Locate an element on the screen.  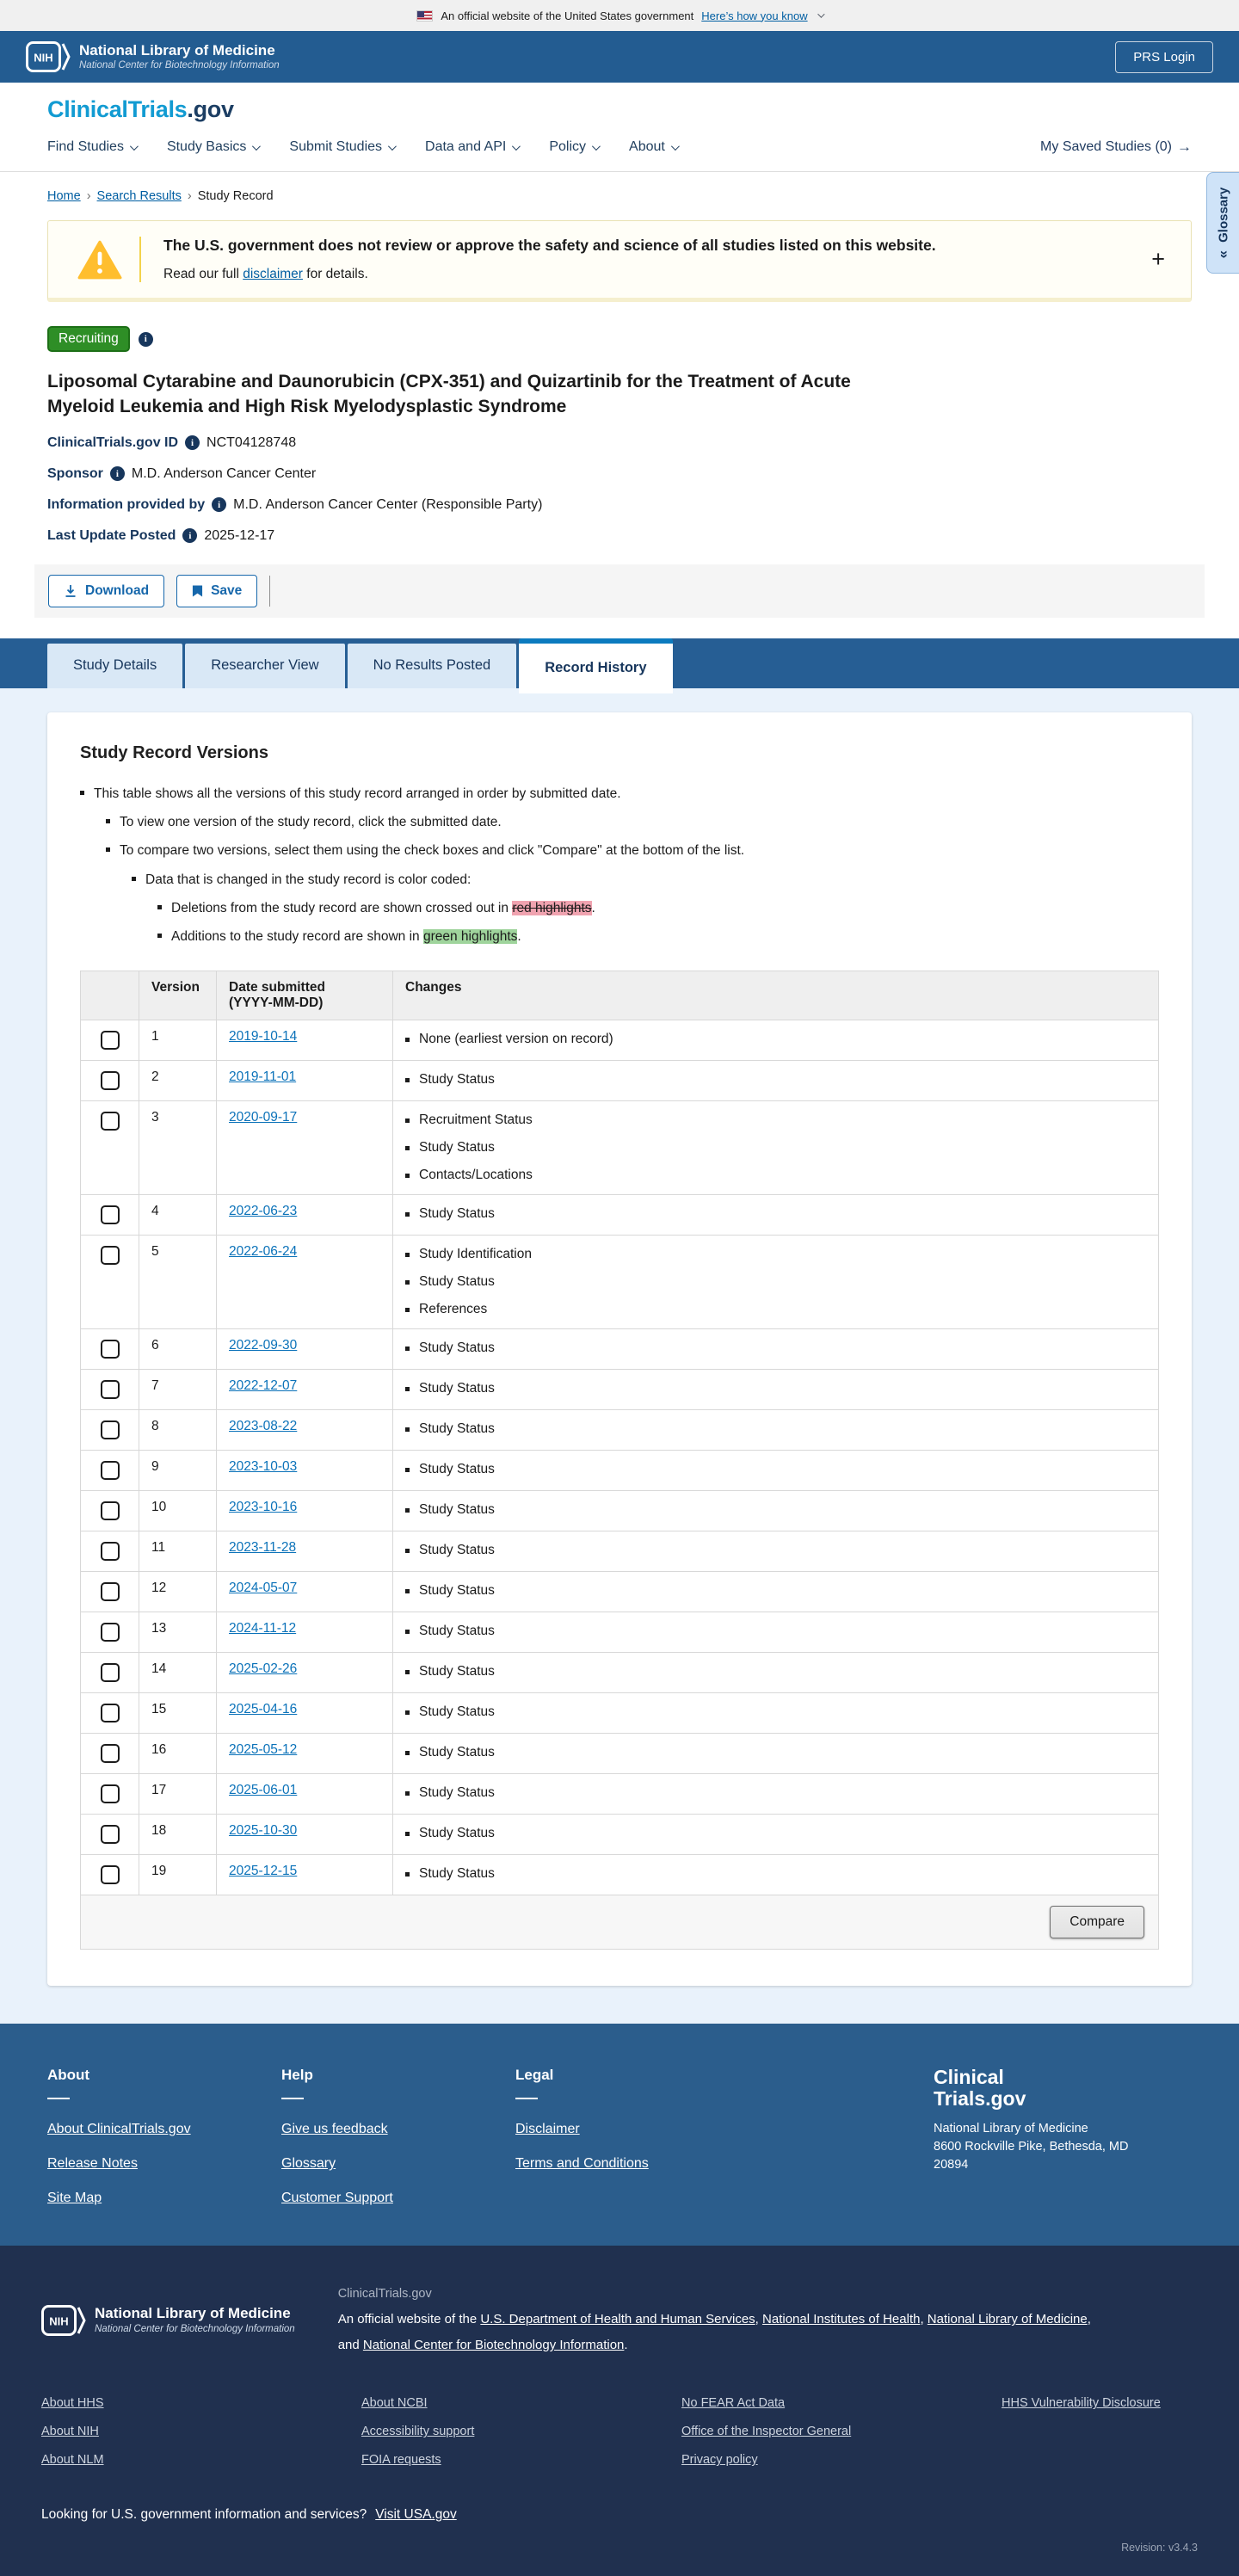
tab-study-details: Study Details is located at coordinates (115, 666).